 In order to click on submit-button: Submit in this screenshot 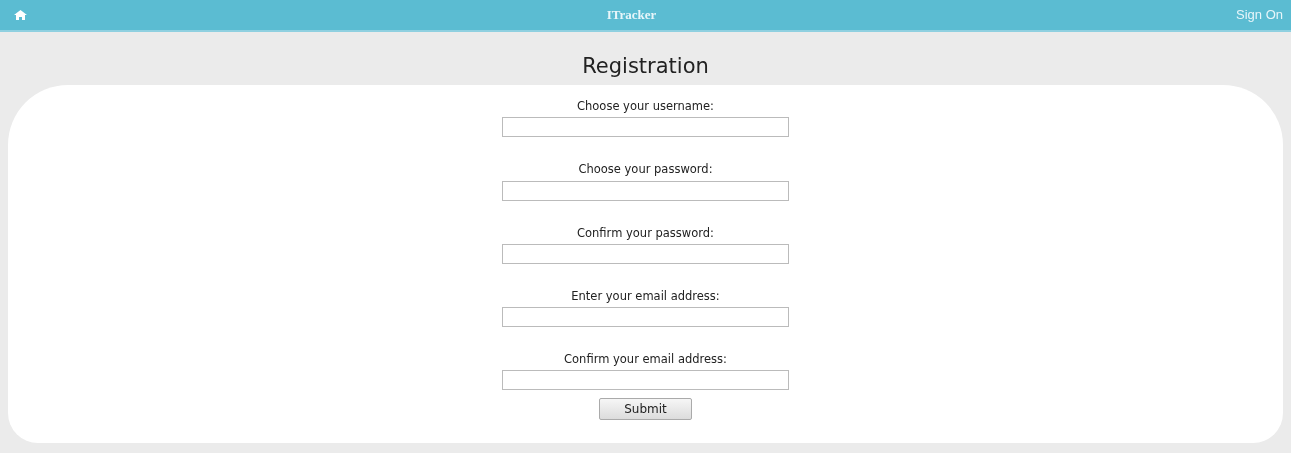, I will do `click(645, 409)`.